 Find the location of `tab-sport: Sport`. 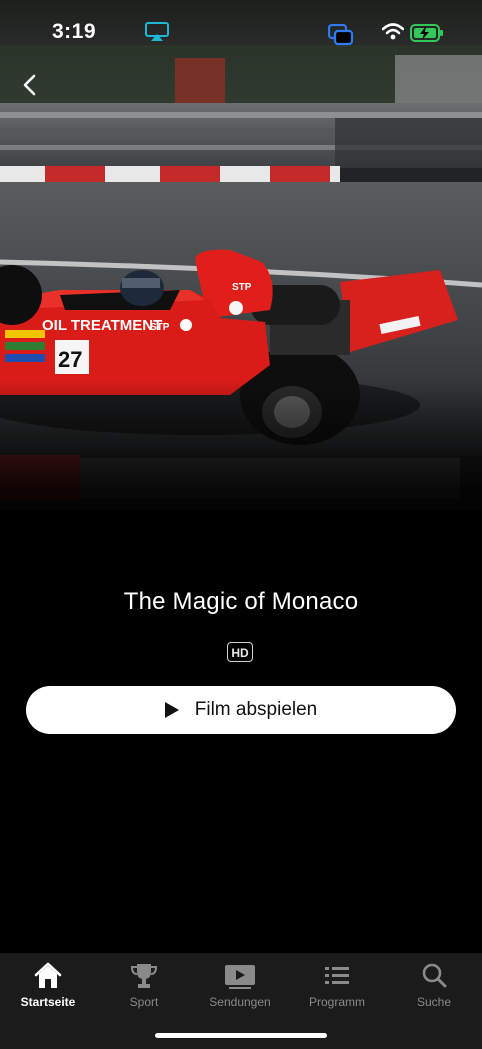

tab-sport: Sport is located at coordinates (144, 985).